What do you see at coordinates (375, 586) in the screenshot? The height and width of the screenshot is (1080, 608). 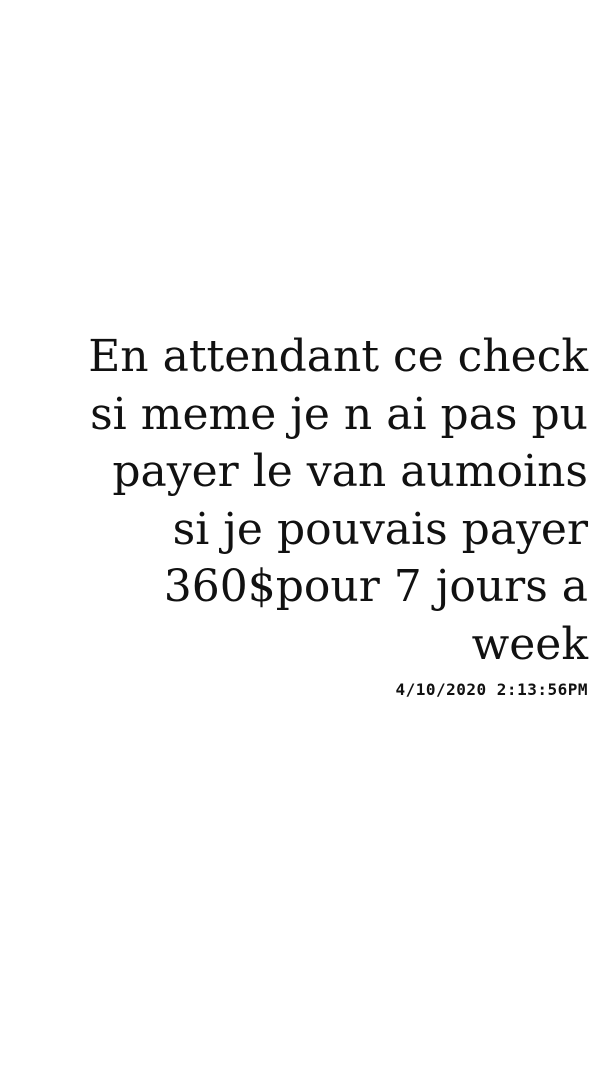 I see `note-line: 360$pour 7 jours a` at bounding box center [375, 586].